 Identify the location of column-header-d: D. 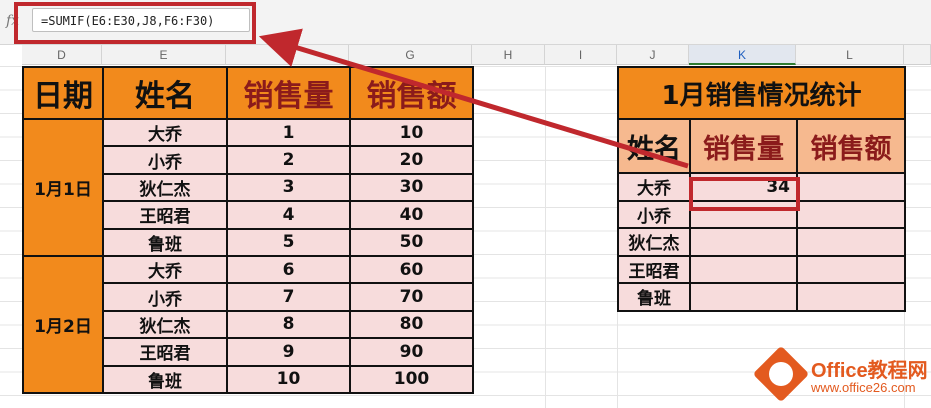
(62, 55).